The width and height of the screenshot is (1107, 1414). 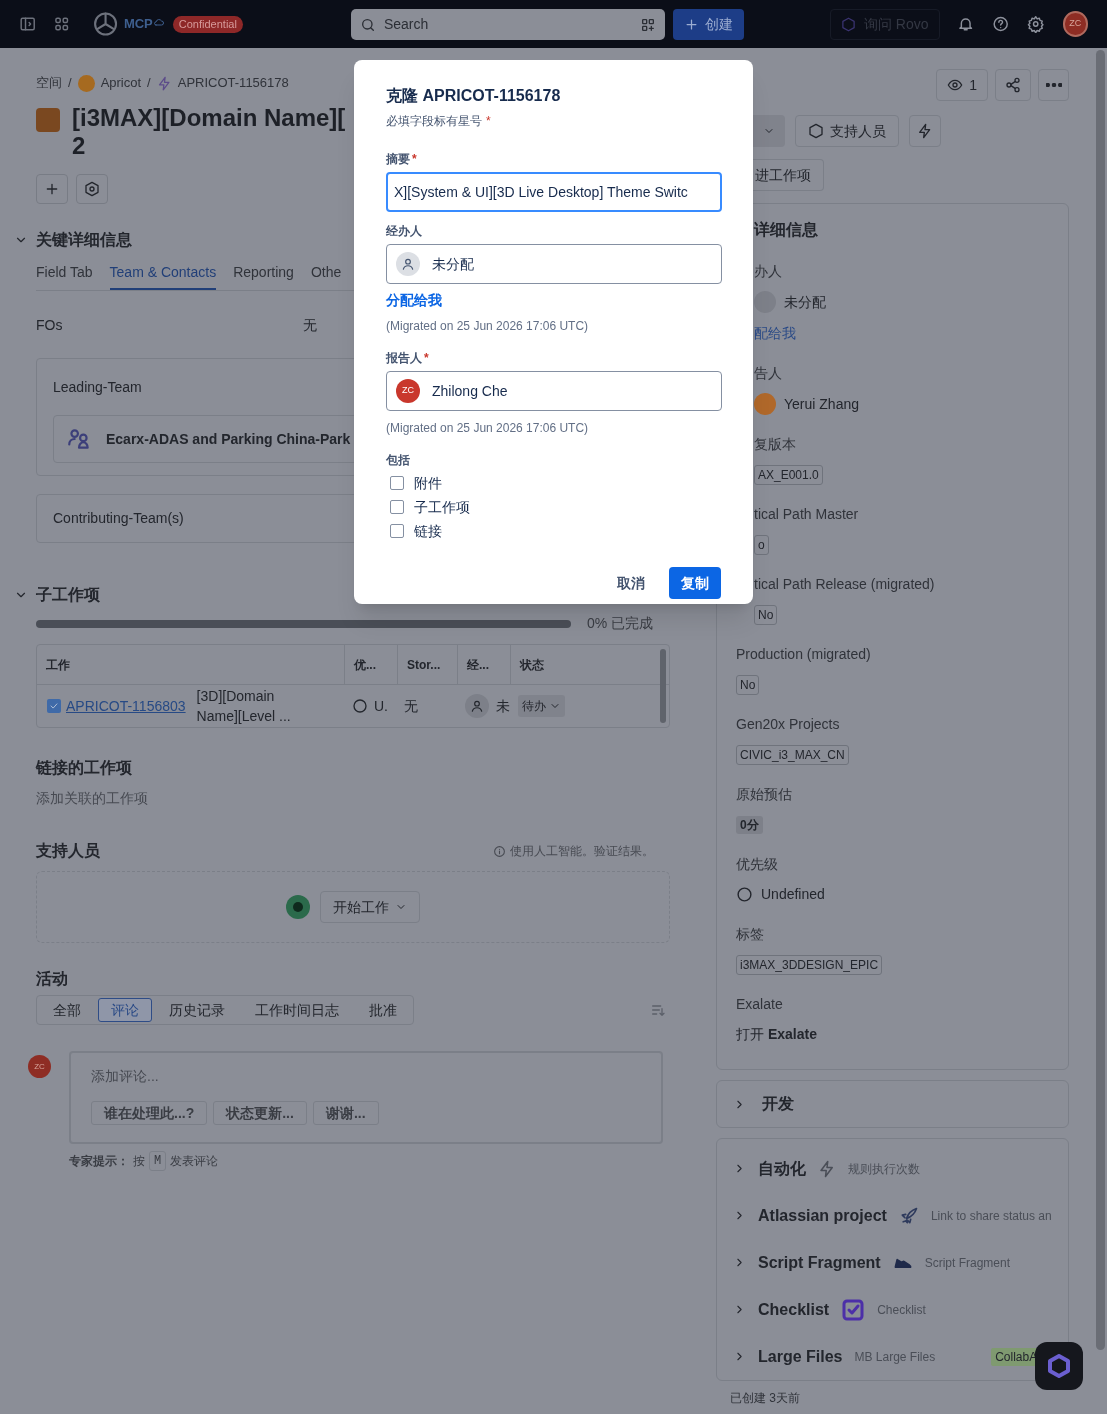 I want to click on issue-link: APRICOT-1156803, so click(x=126, y=706).